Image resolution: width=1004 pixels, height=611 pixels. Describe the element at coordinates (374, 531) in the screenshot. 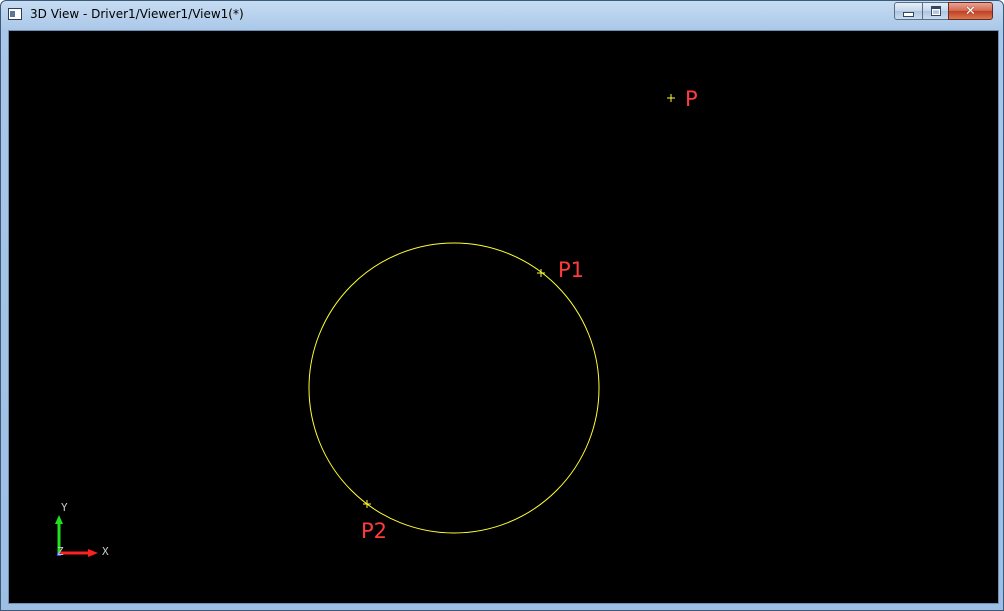

I see `point-p2-label: P2` at that location.